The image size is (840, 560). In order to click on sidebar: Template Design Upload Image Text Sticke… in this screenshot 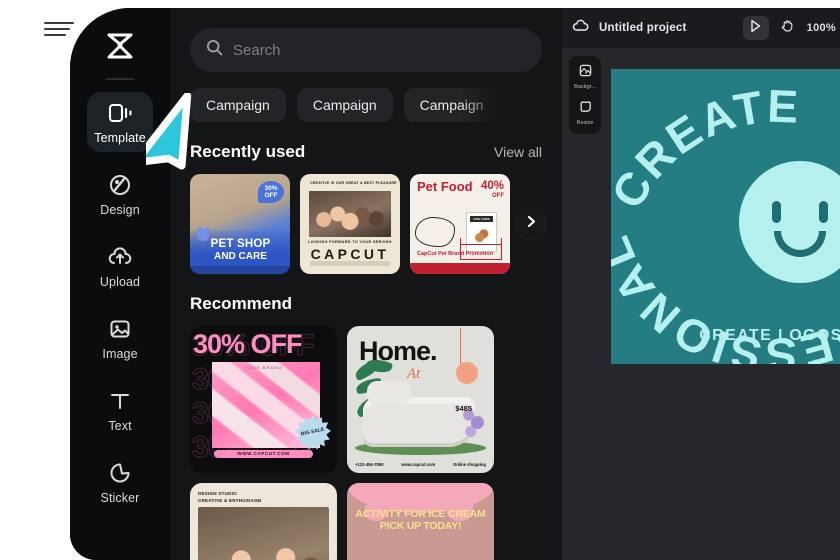, I will do `click(120, 284)`.